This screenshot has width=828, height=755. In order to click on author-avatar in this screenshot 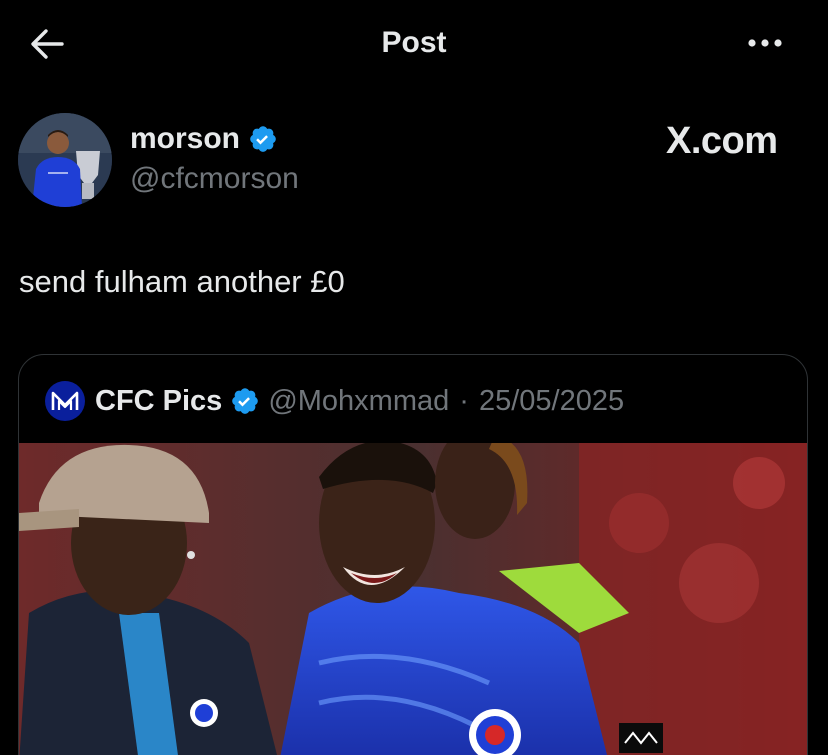, I will do `click(65, 160)`.